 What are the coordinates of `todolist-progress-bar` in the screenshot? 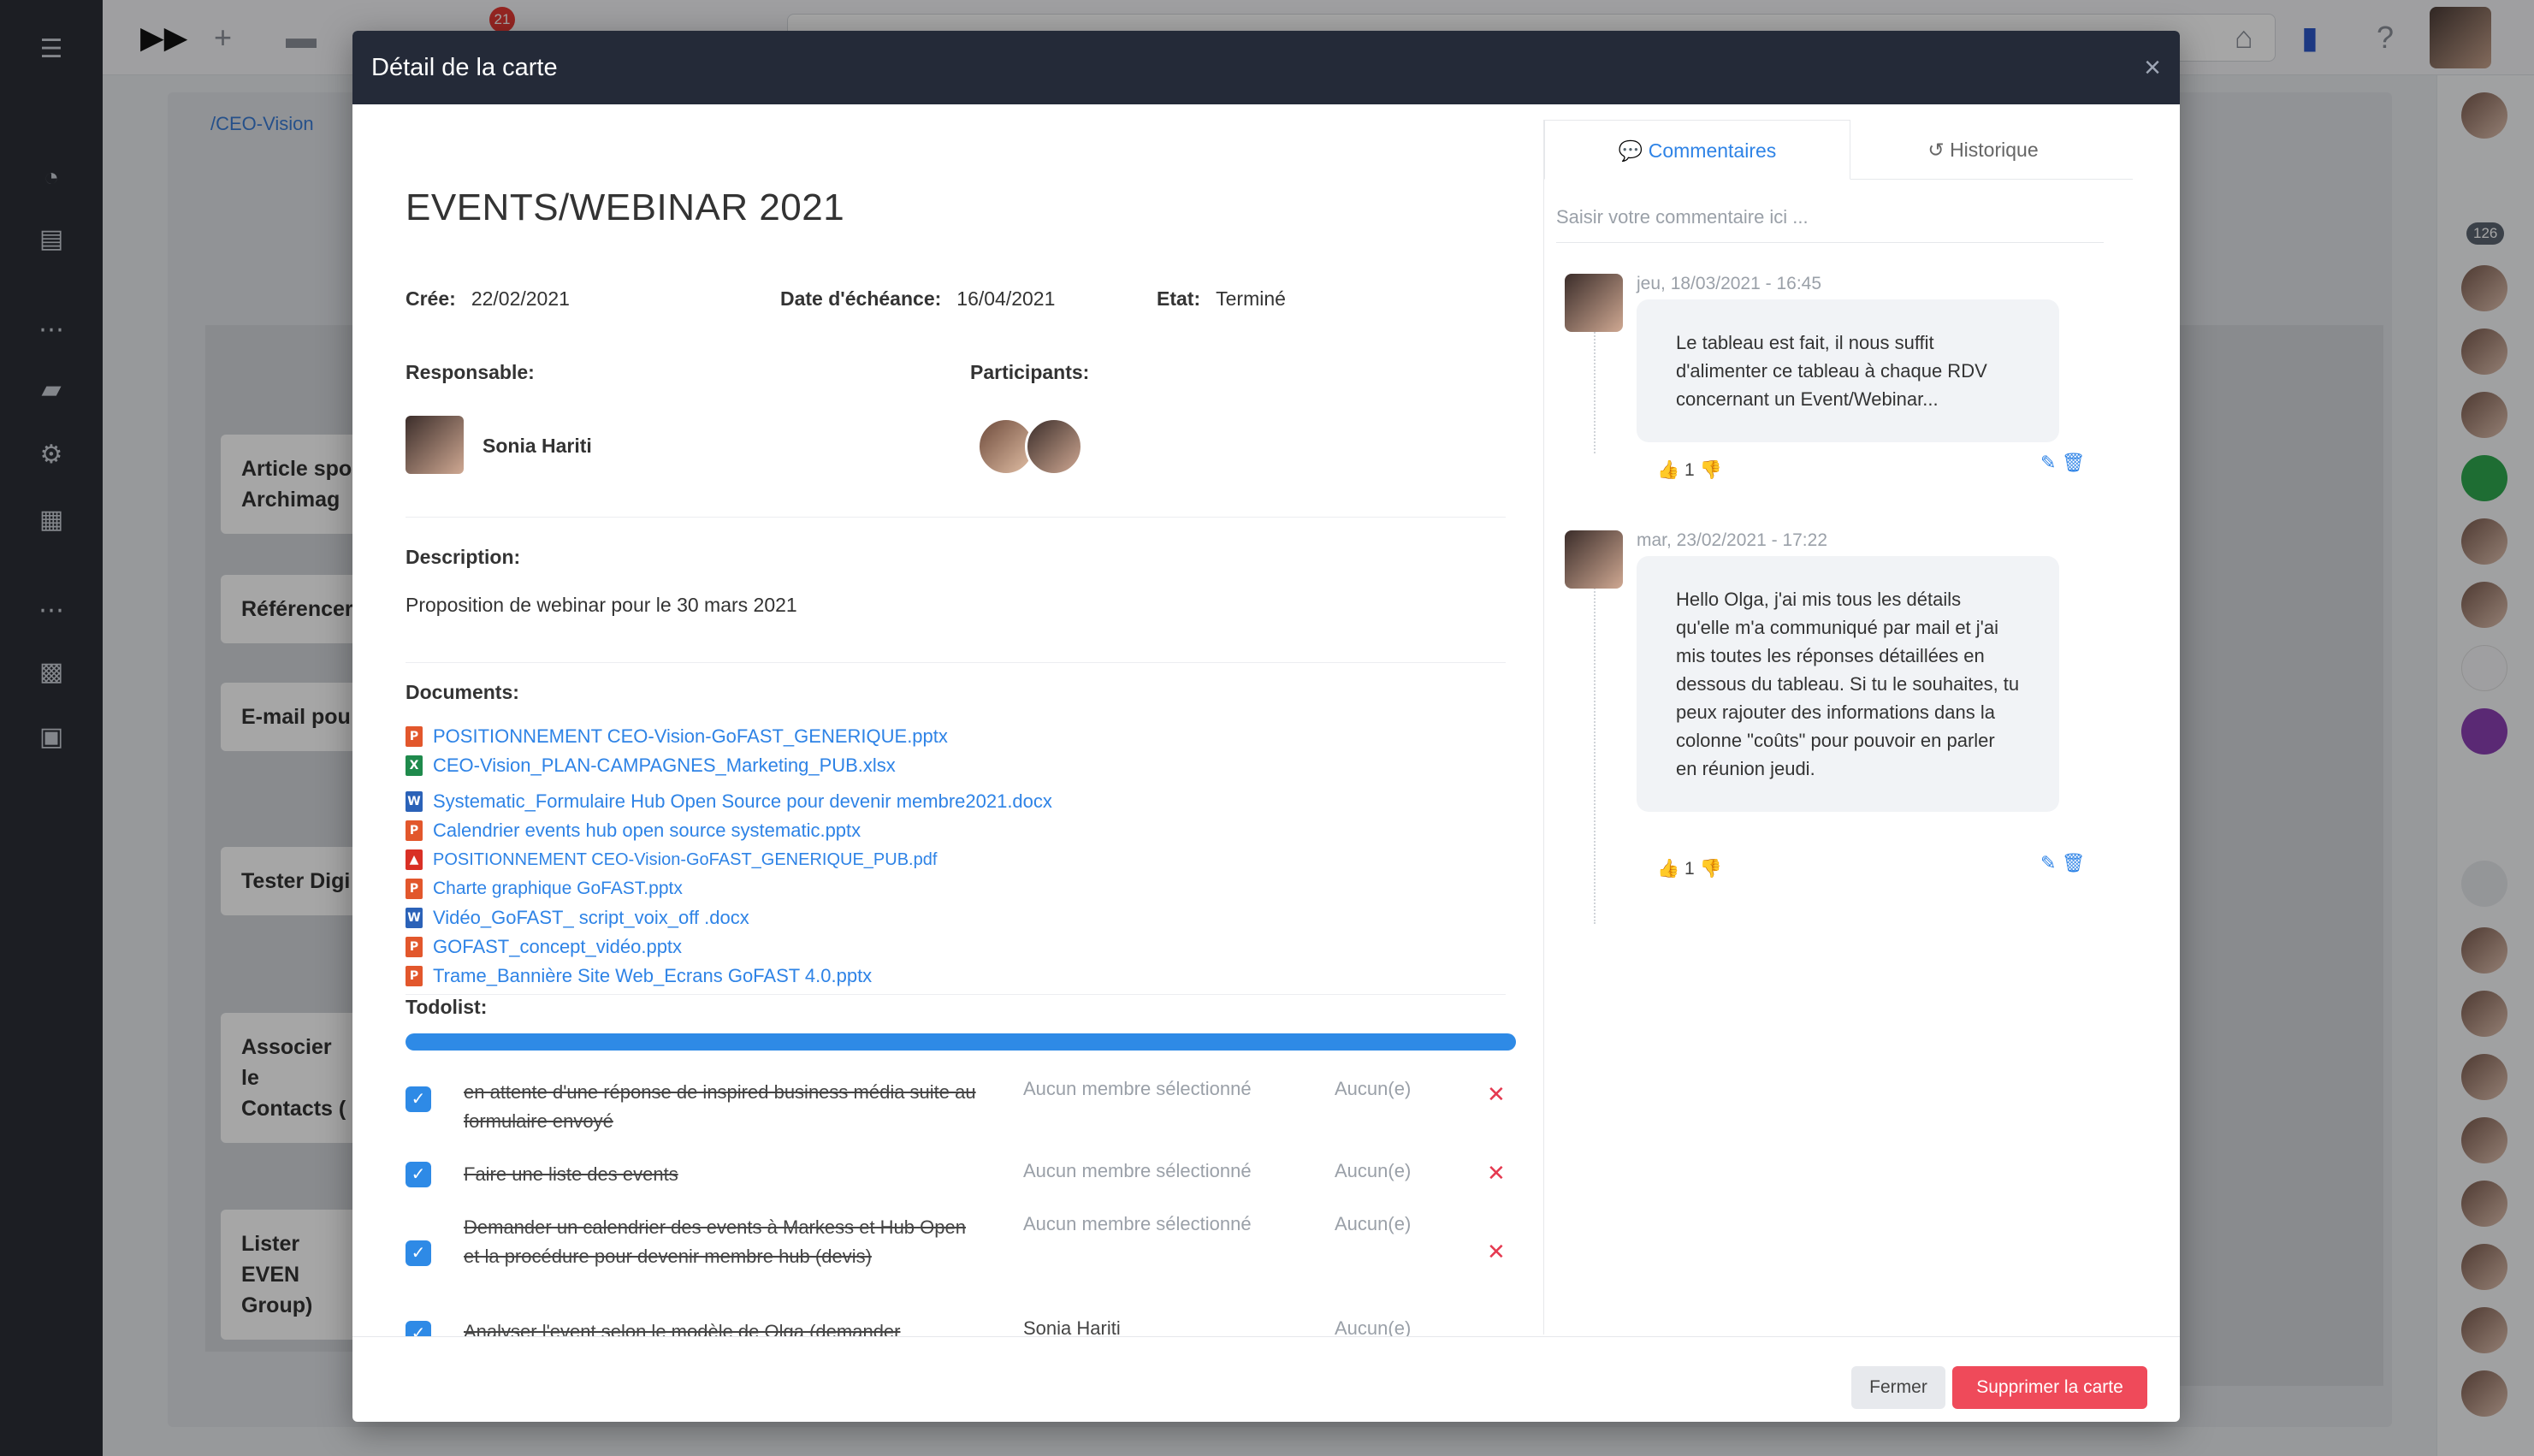 It's located at (961, 1042).